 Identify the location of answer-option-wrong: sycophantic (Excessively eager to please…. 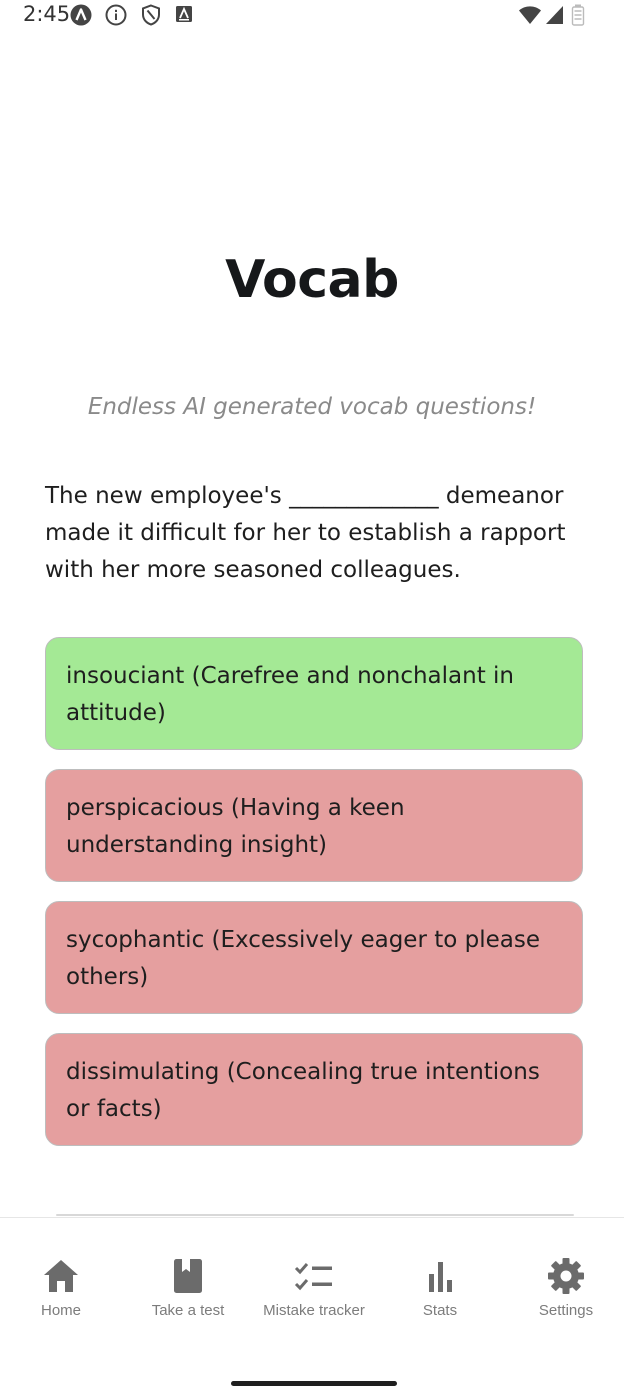
(314, 957).